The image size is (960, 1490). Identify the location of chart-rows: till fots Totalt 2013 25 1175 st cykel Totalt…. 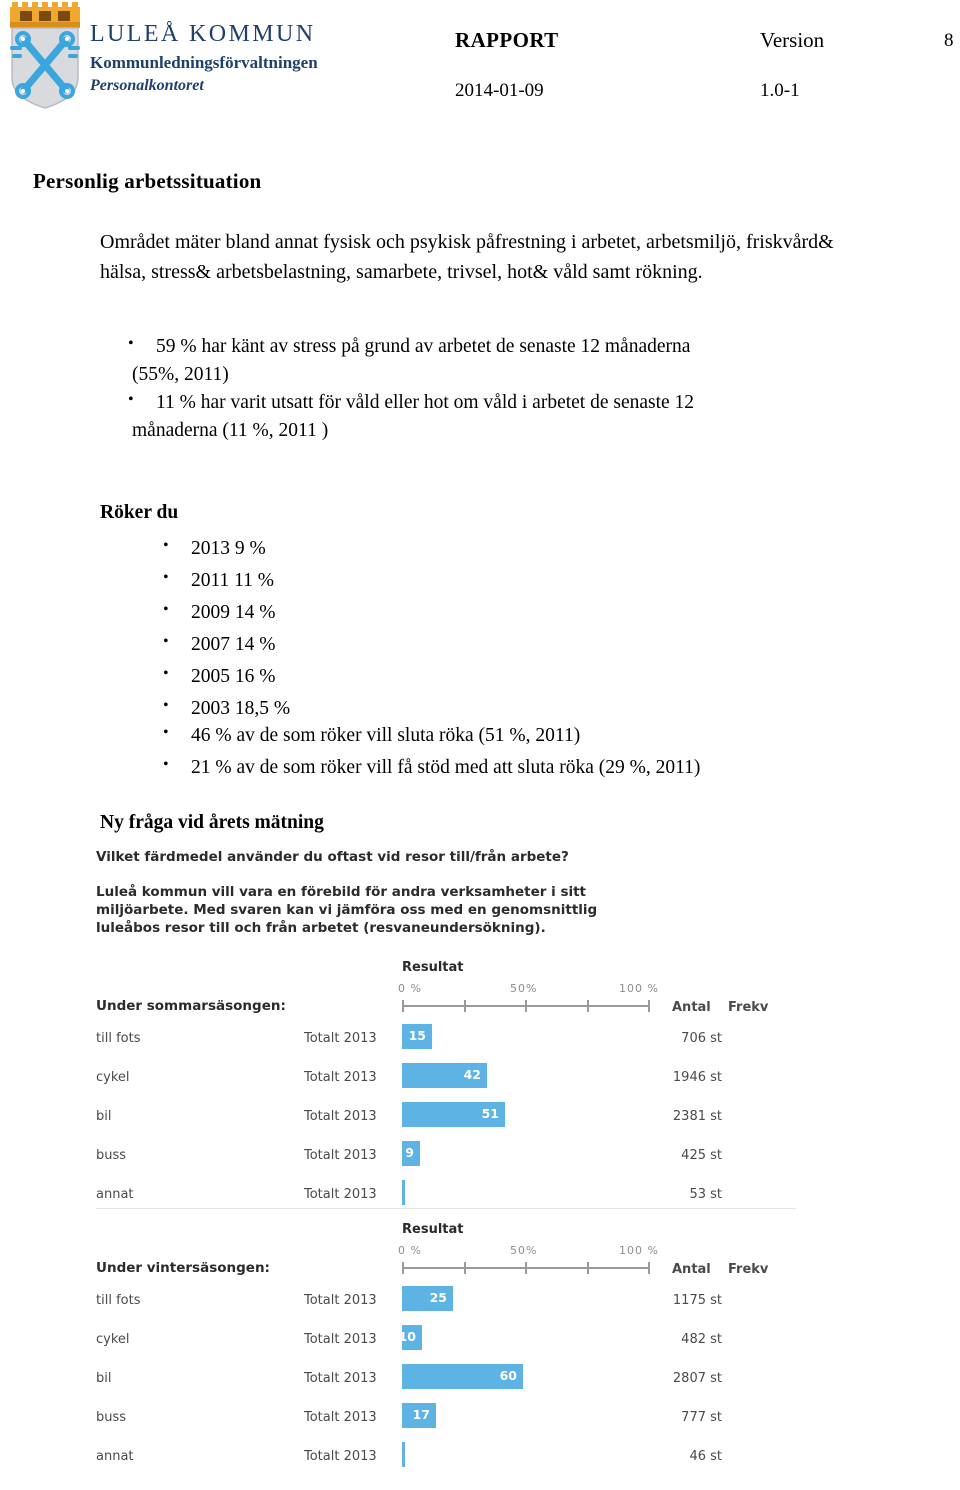
(466, 1381).